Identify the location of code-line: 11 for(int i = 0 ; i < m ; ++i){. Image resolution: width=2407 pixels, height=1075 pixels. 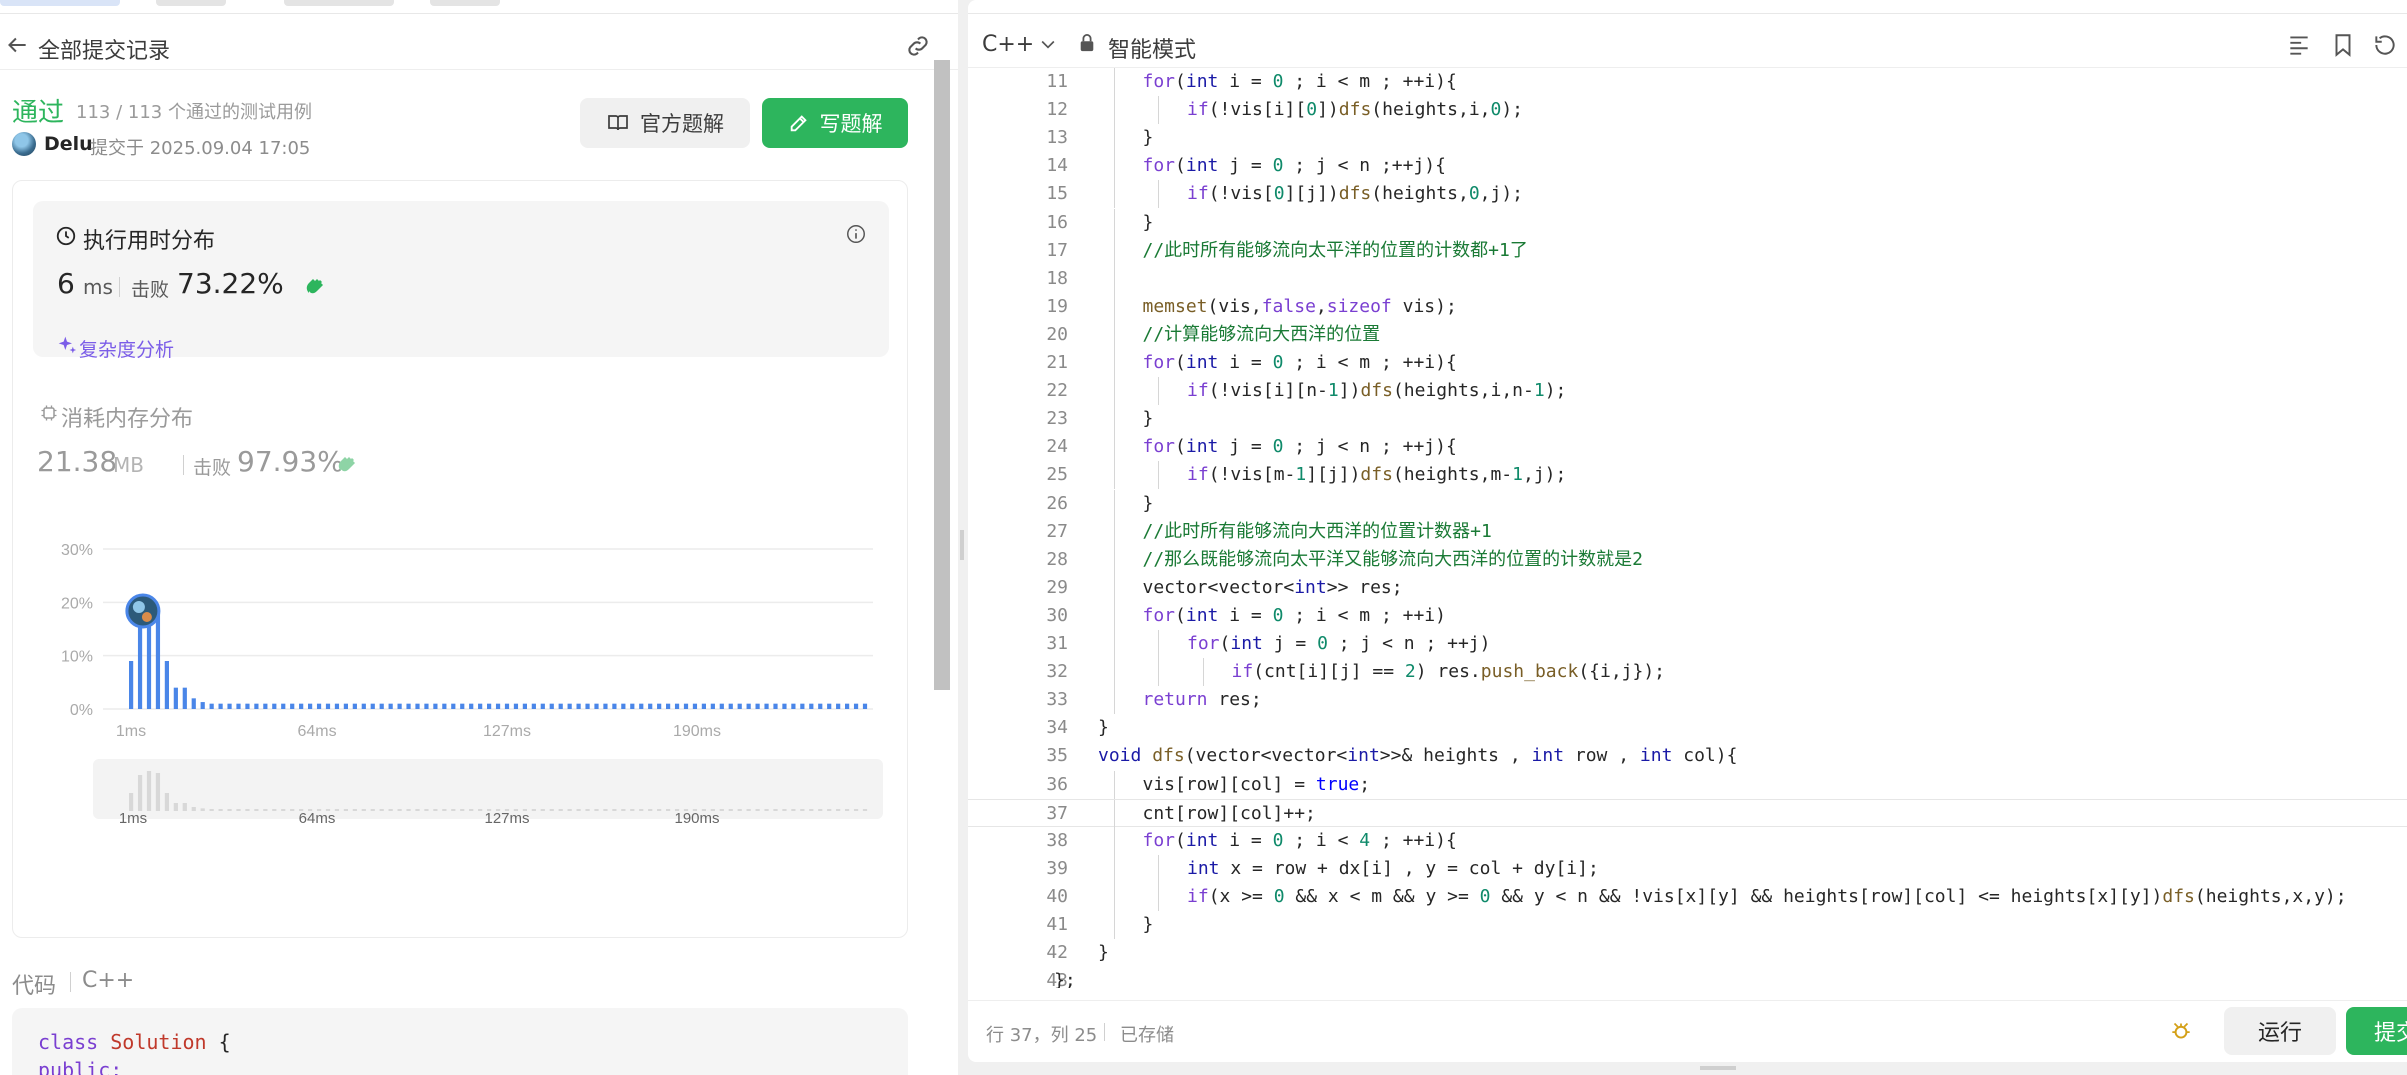
(1687, 82).